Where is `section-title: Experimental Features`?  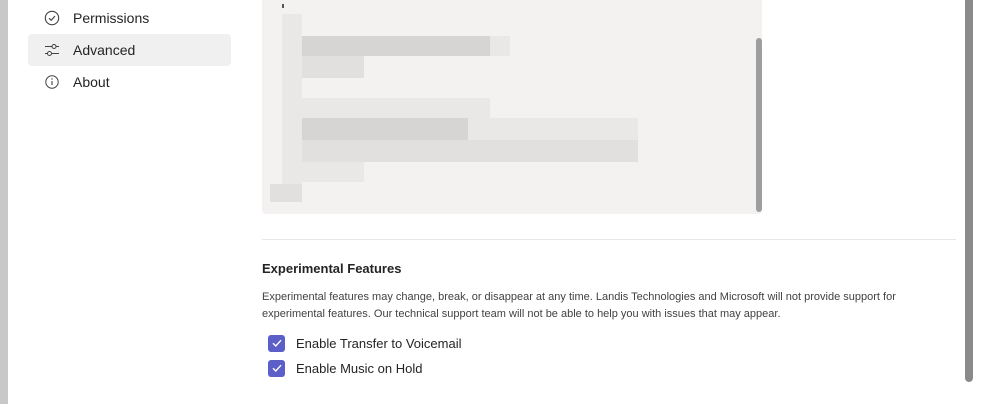
section-title: Experimental Features is located at coordinates (332, 268).